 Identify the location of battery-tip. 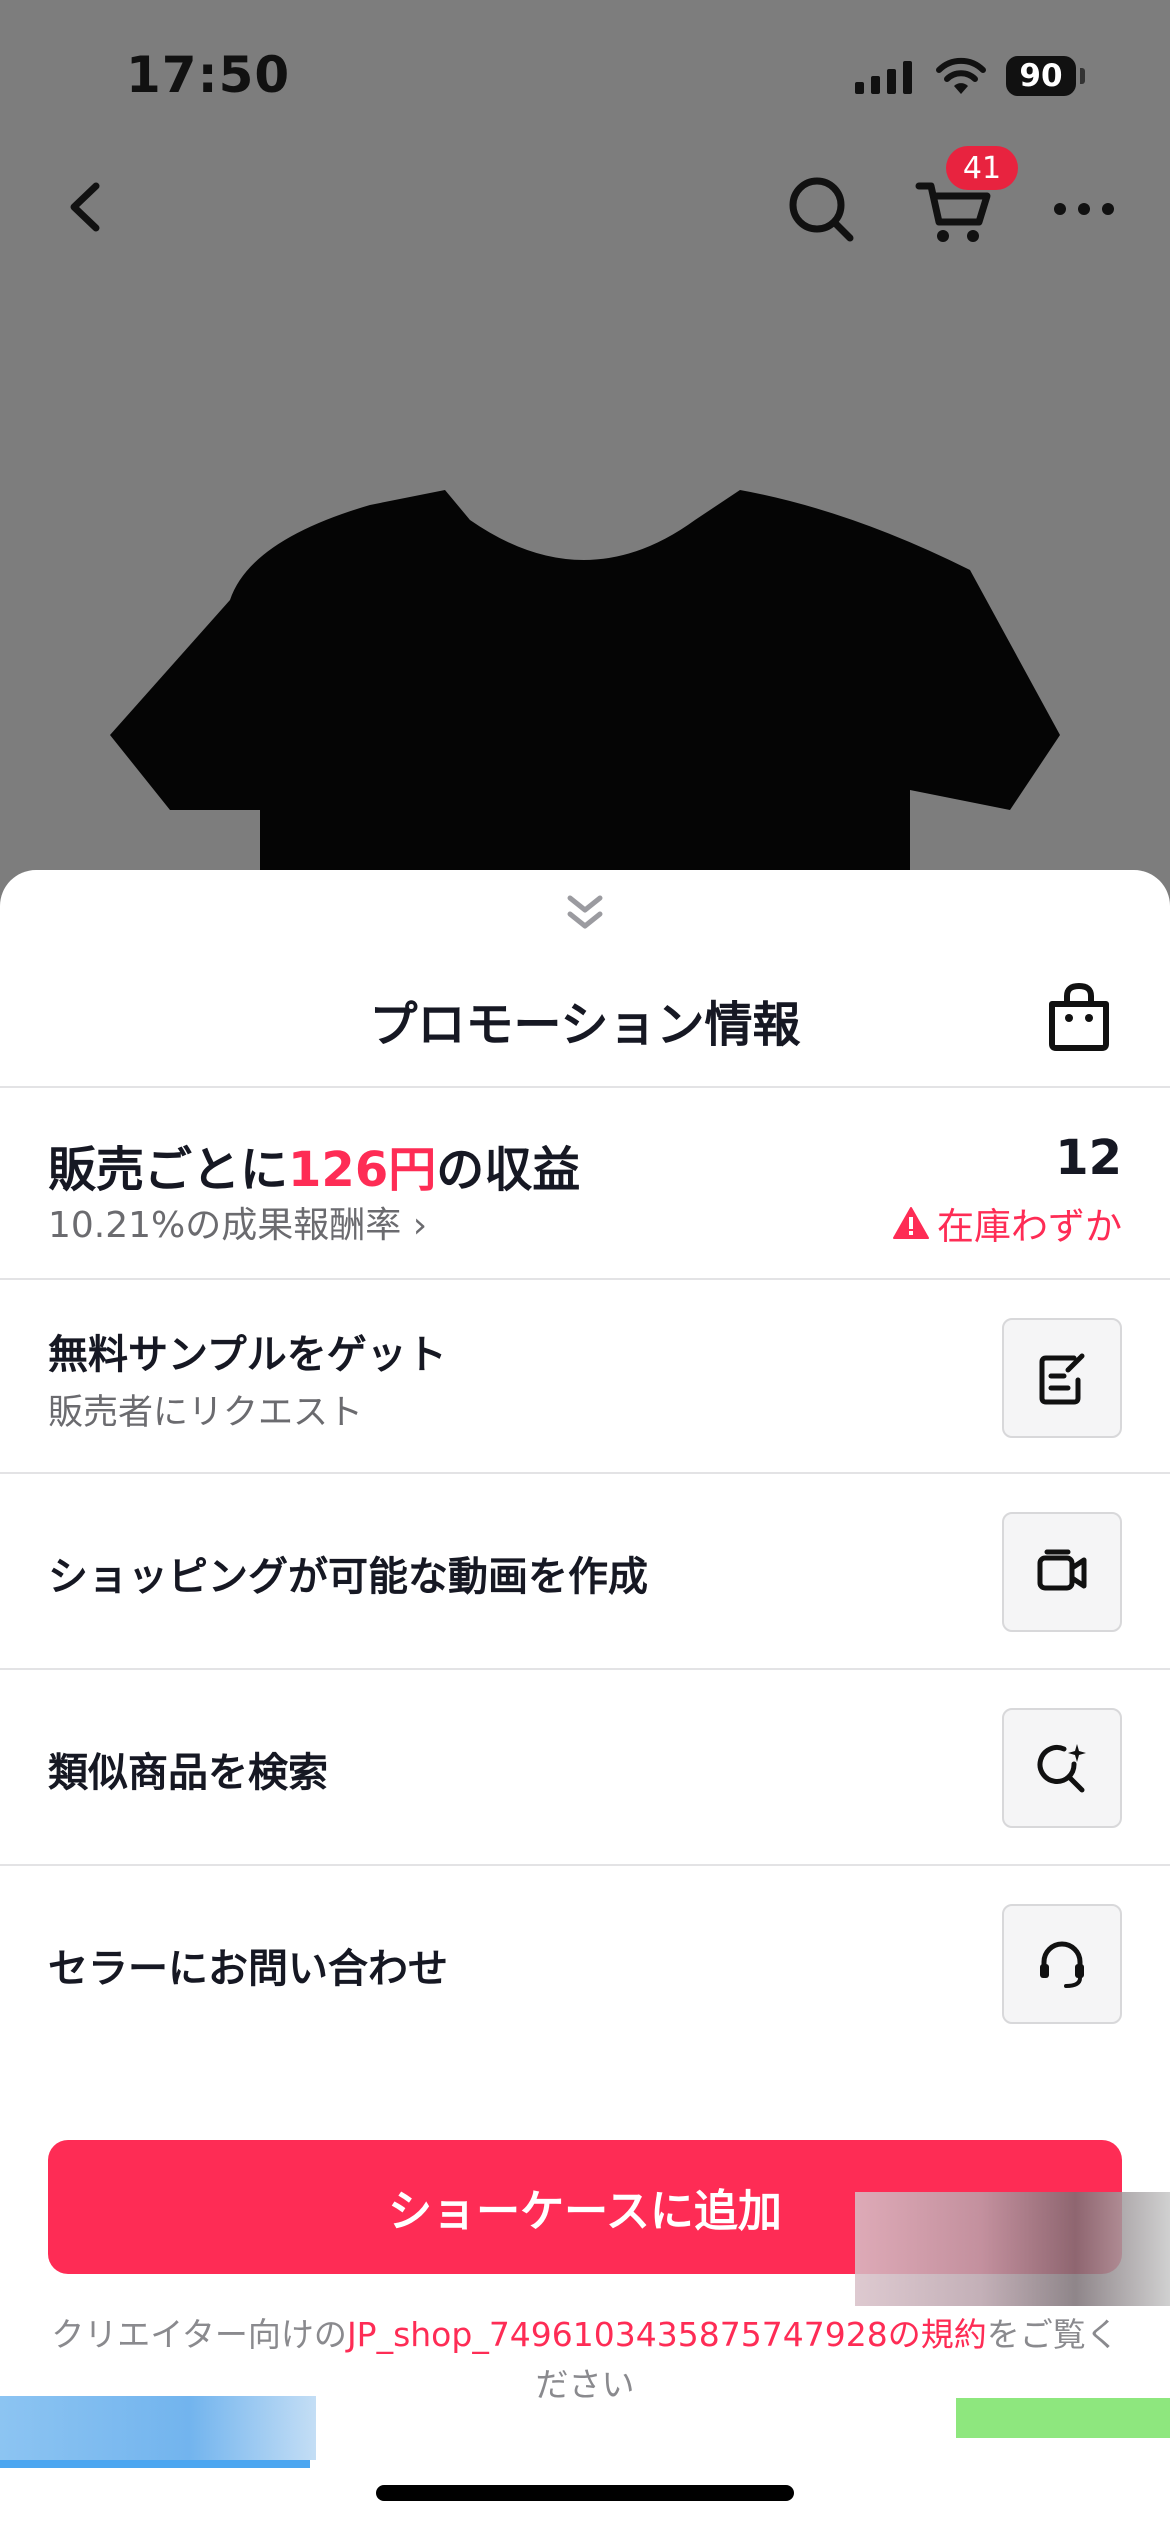
(1082, 76).